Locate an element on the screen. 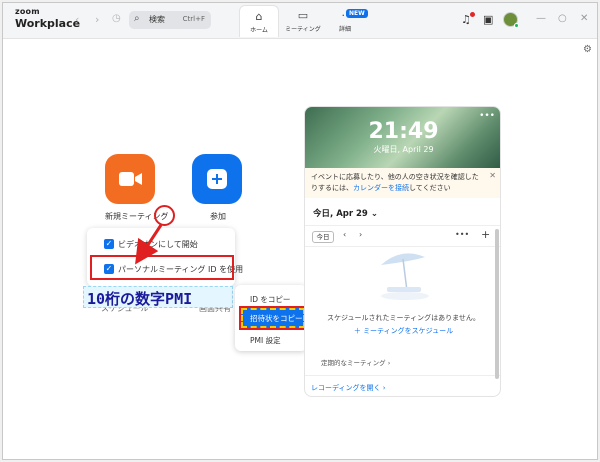  notification-dot is located at coordinates (472, 14).